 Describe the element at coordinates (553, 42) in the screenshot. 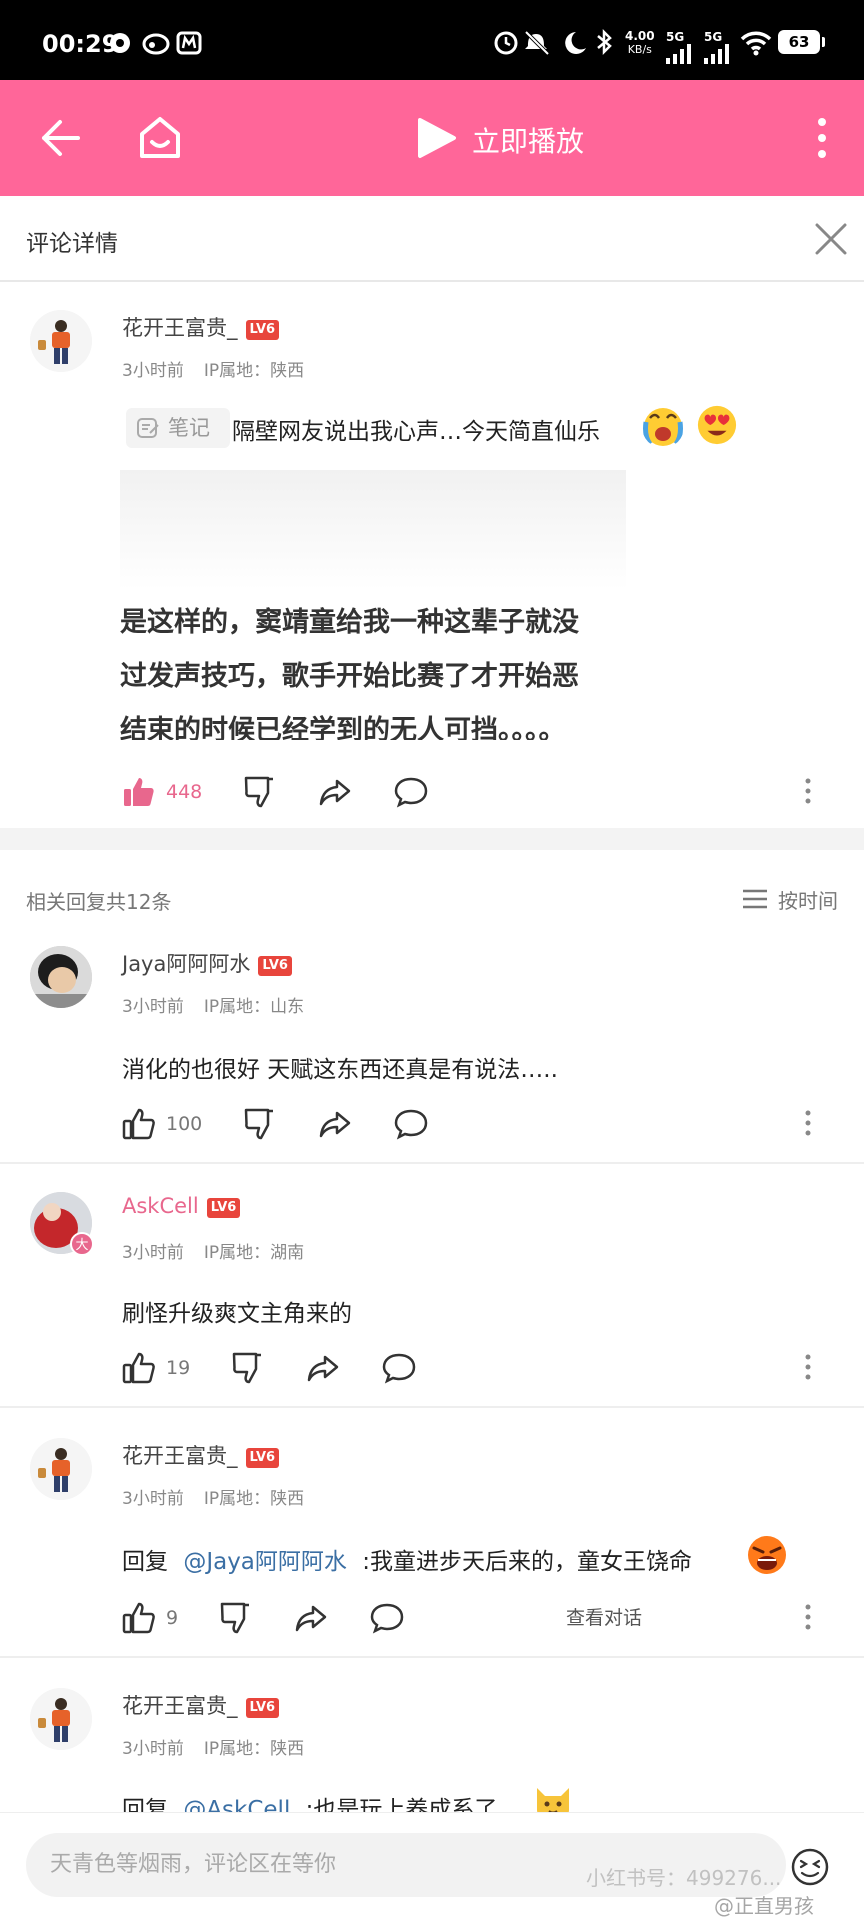

I see `alarm-mute-moon-bluetooth-icons` at that location.